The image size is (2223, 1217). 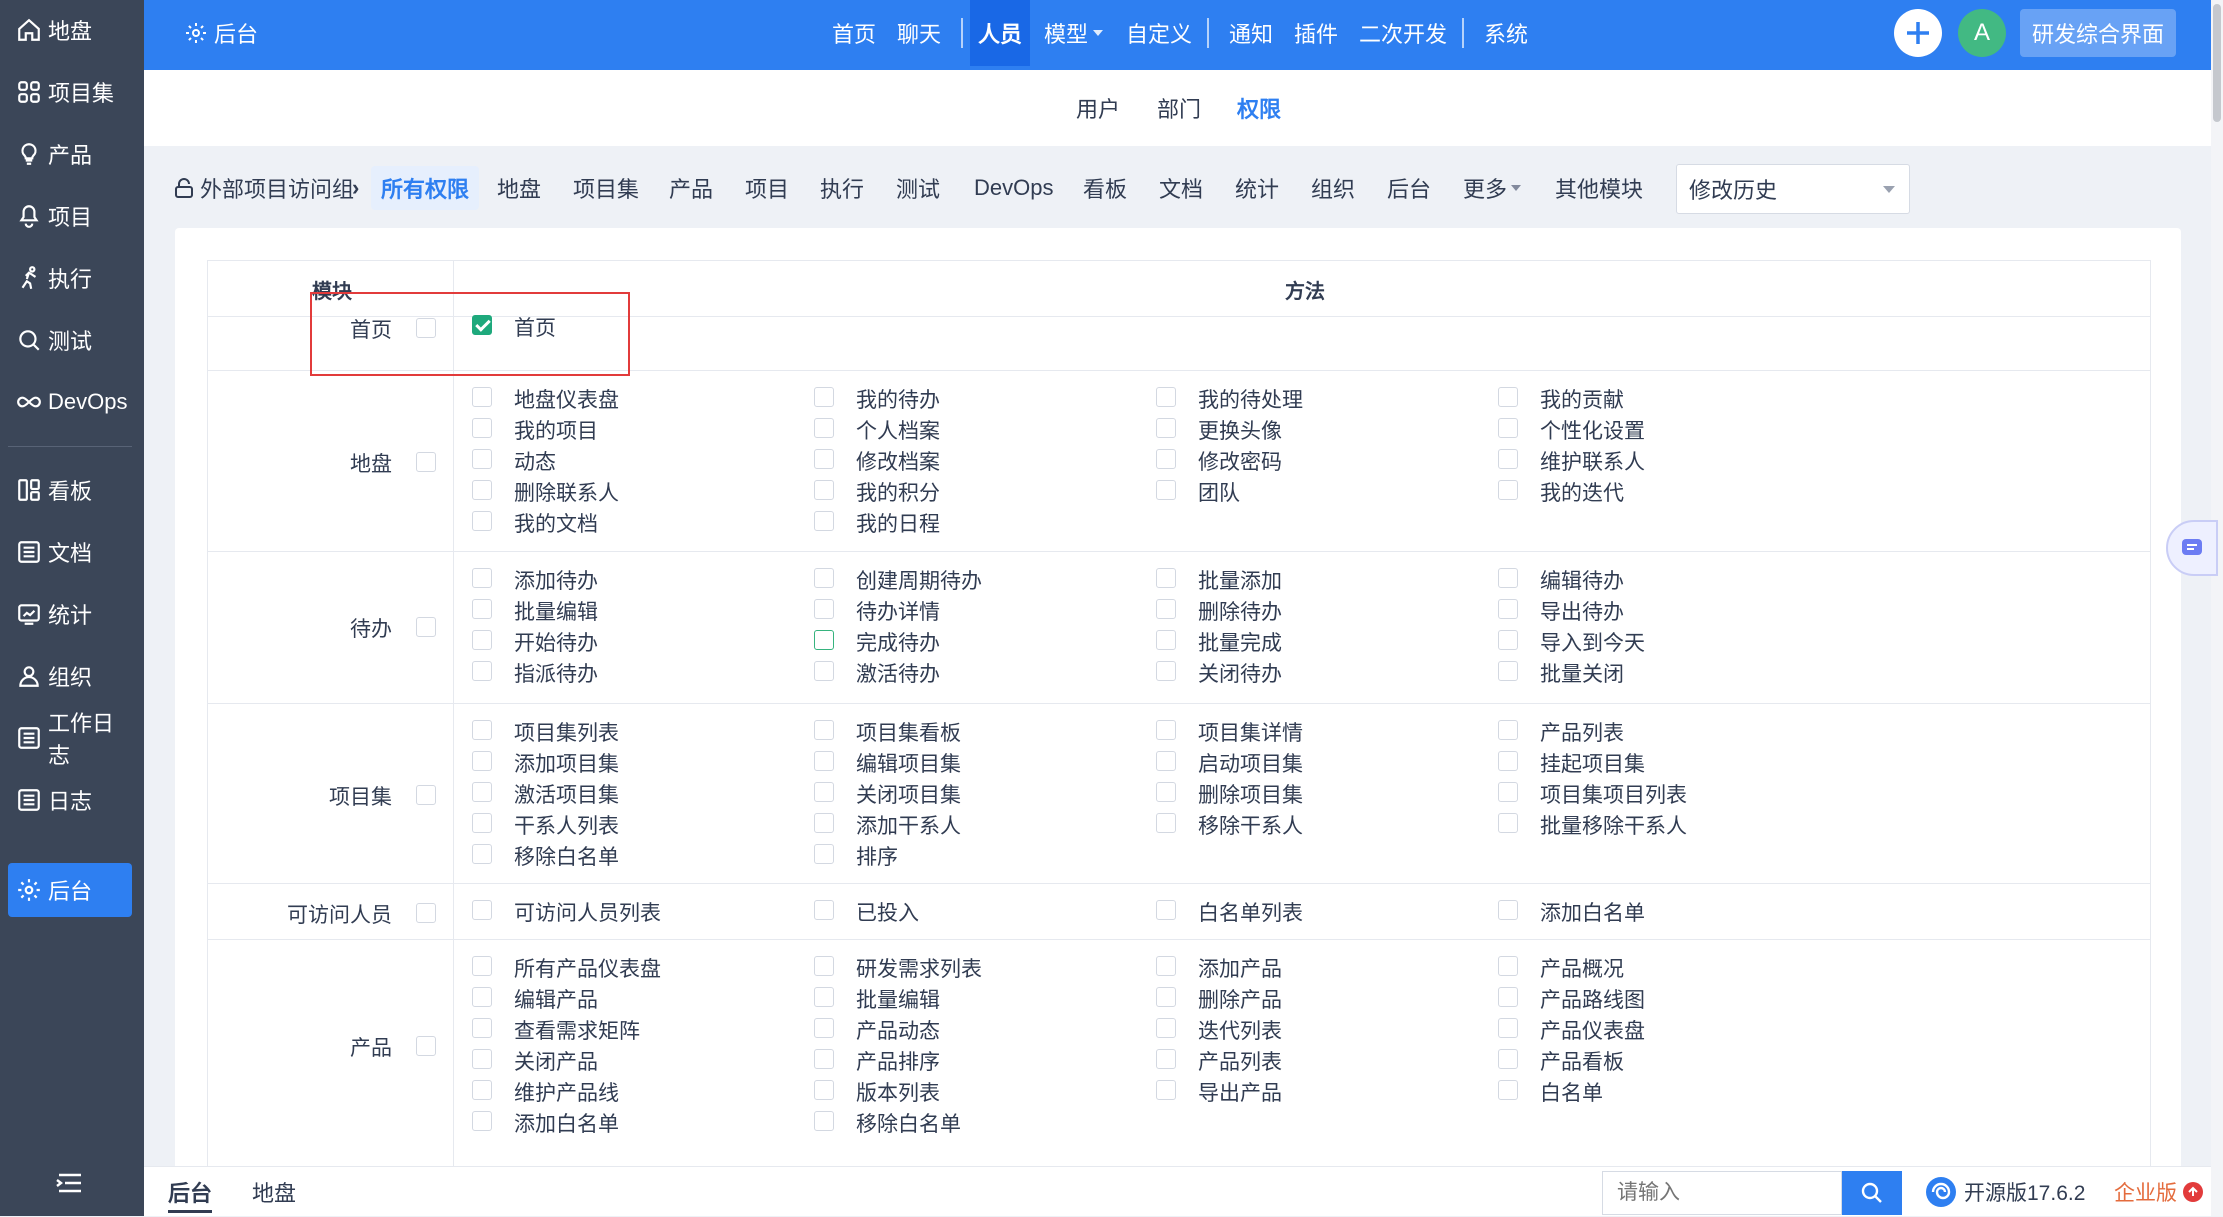 What do you see at coordinates (70, 739) in the screenshot?
I see `sidebar-item-worklog: 工作日志` at bounding box center [70, 739].